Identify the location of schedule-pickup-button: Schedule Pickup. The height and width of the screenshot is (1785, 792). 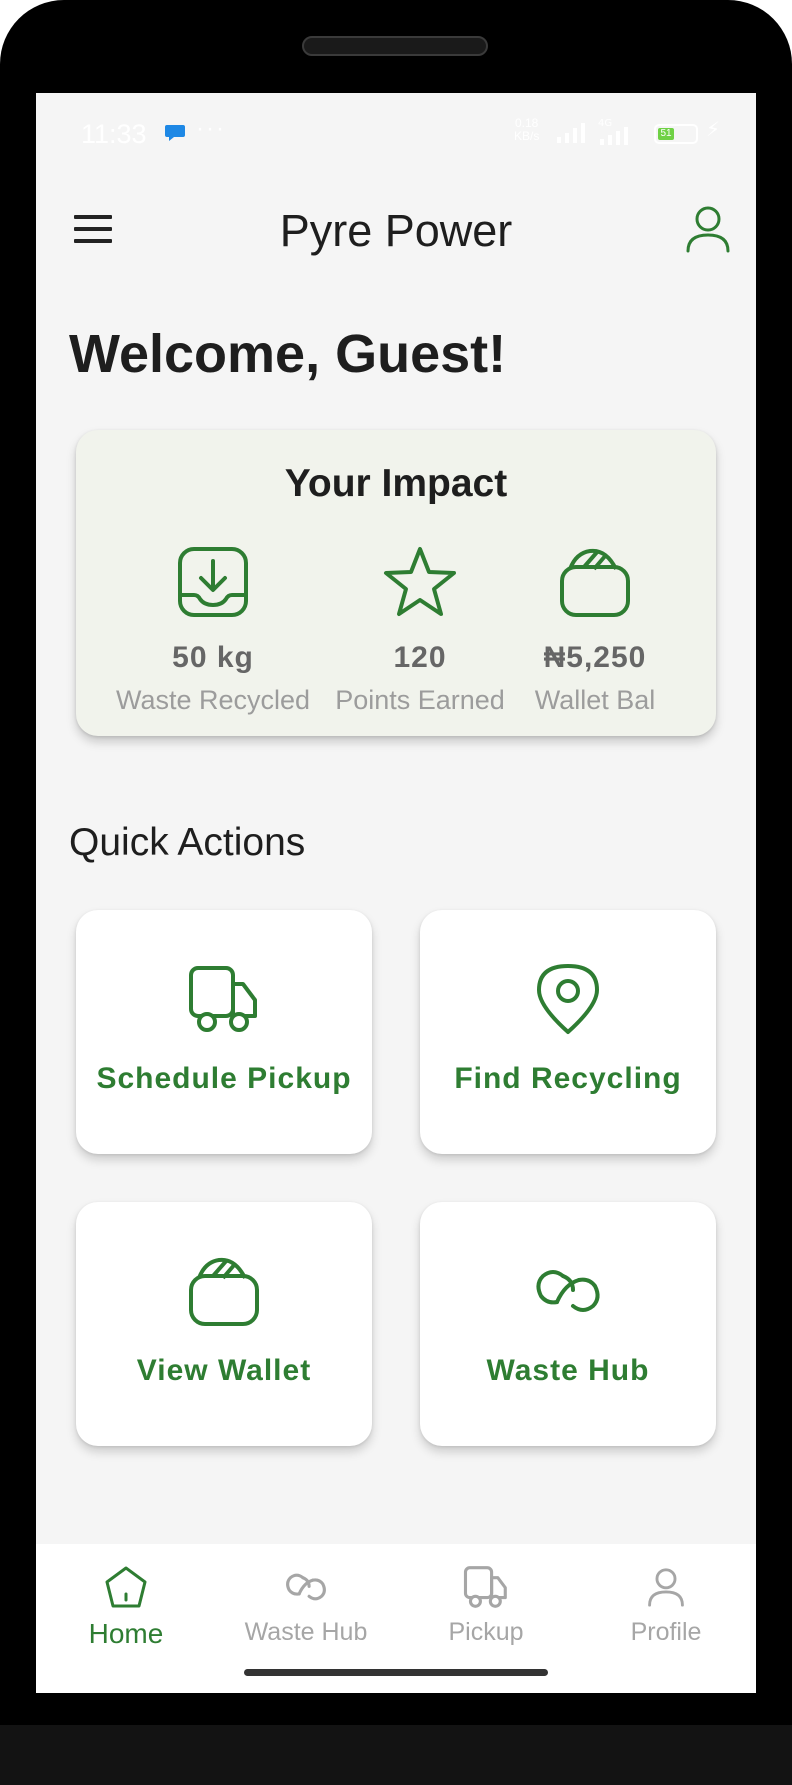
(224, 1032).